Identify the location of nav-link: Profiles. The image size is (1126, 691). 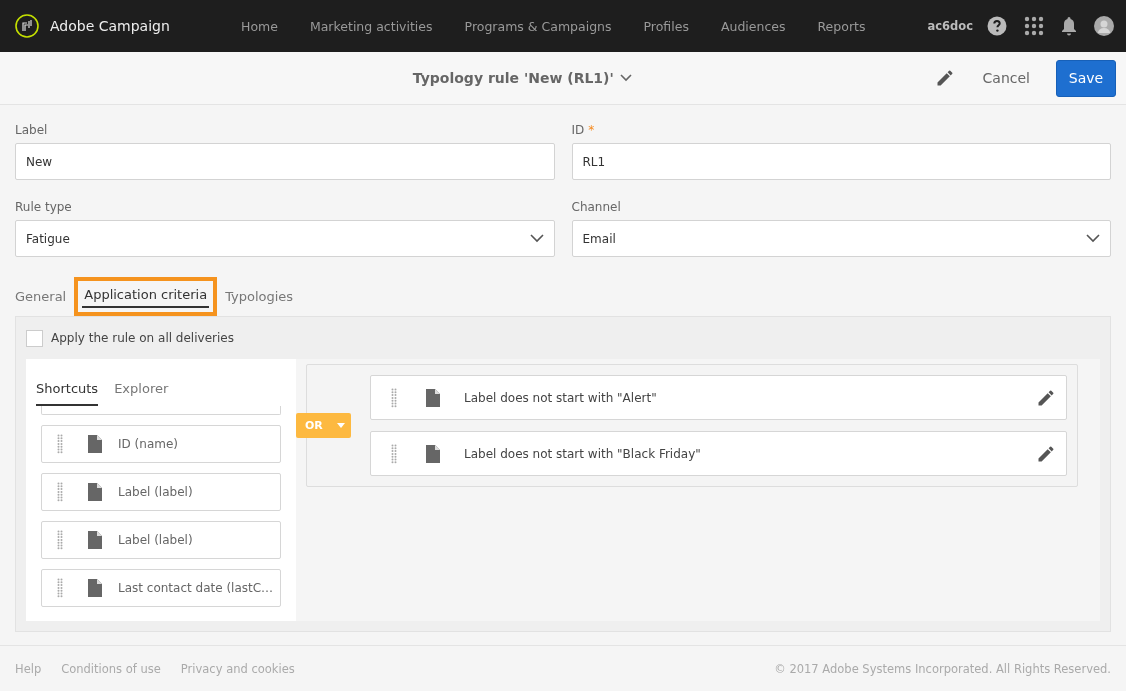
(666, 26).